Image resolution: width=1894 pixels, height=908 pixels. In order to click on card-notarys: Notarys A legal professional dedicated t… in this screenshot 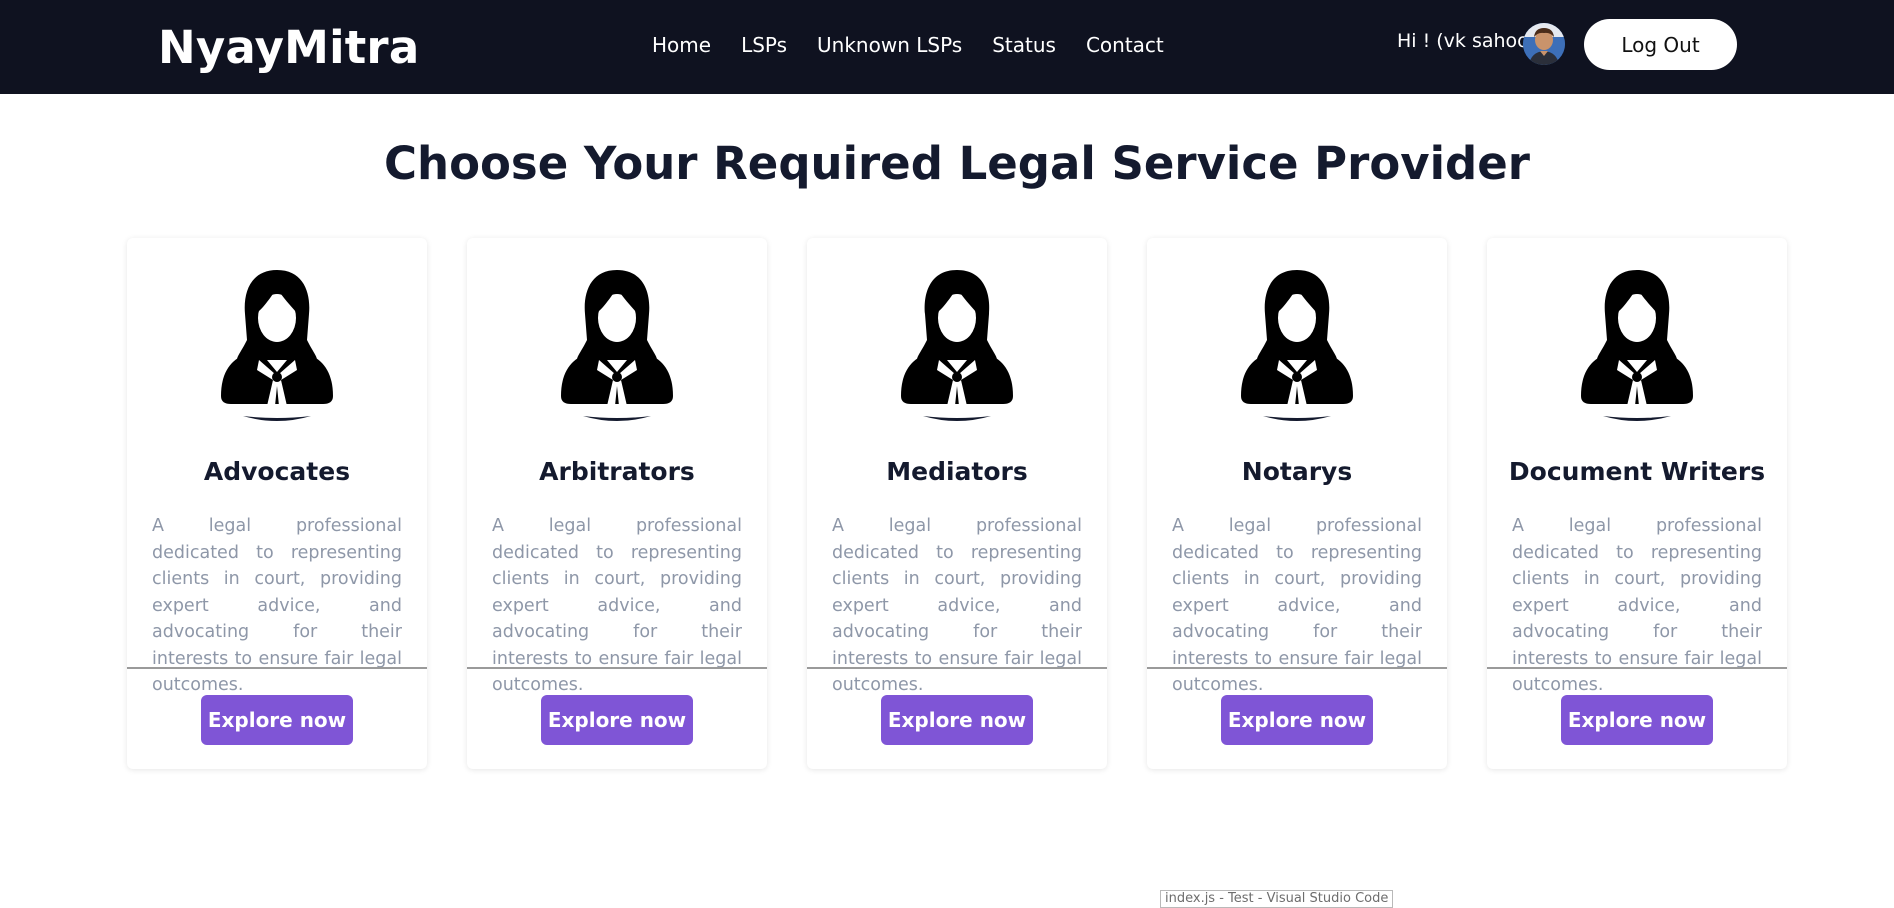, I will do `click(1297, 503)`.